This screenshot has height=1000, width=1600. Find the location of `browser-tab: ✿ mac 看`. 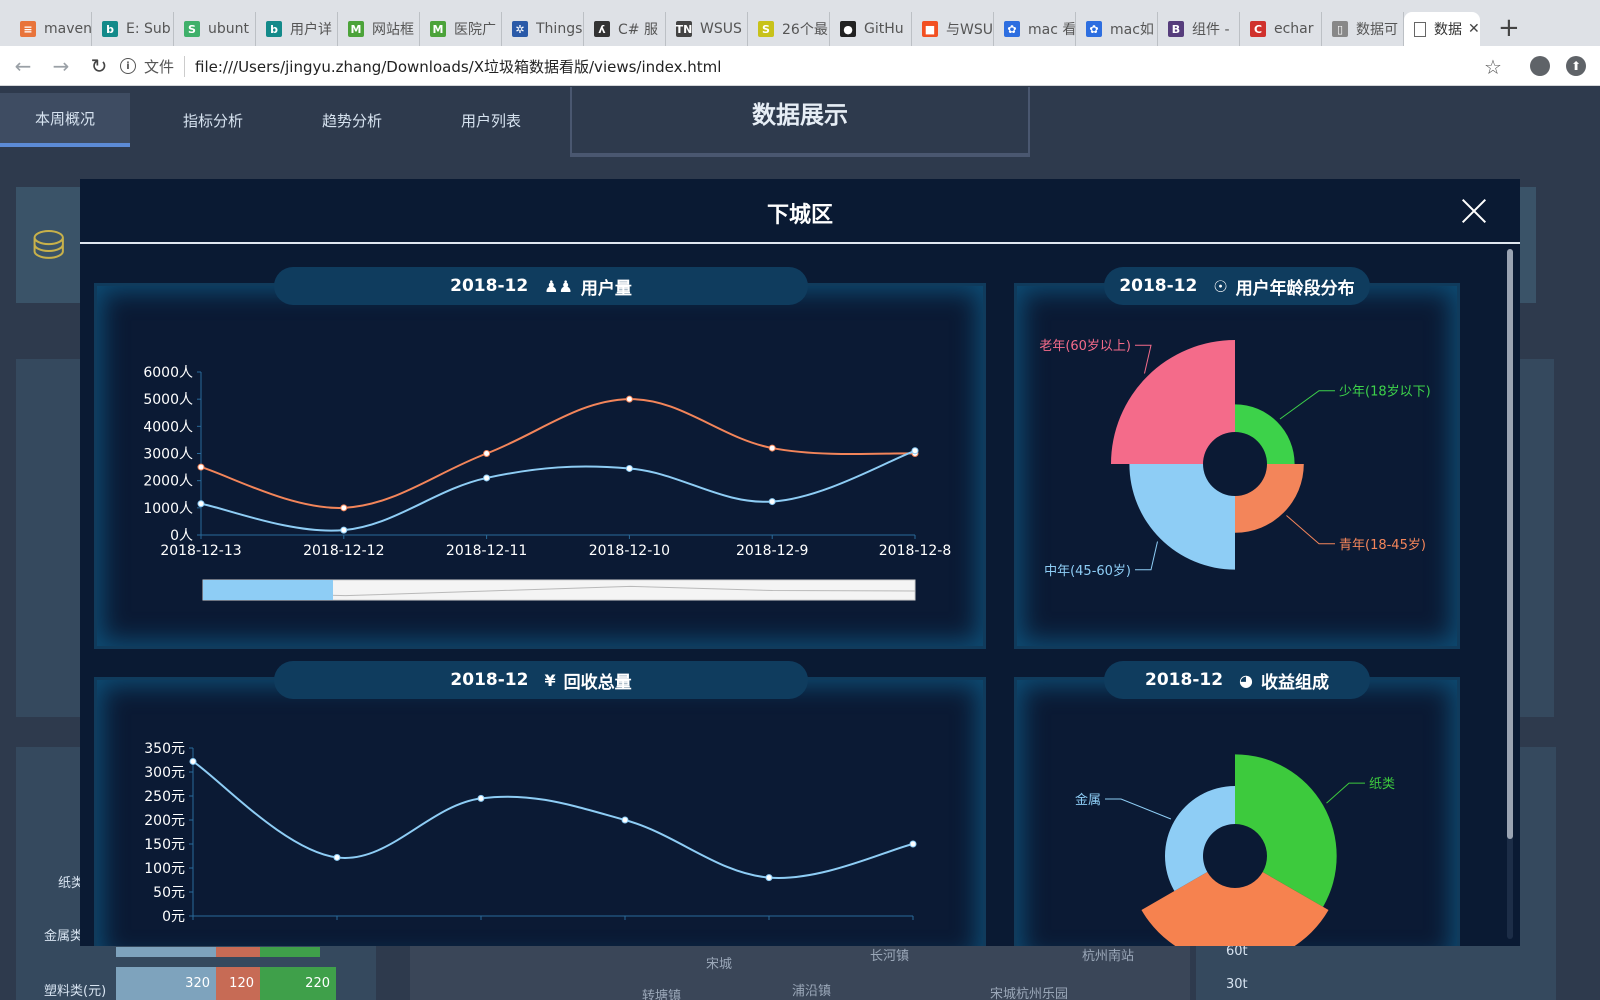

browser-tab: ✿ mac 看 is located at coordinates (1035, 29).